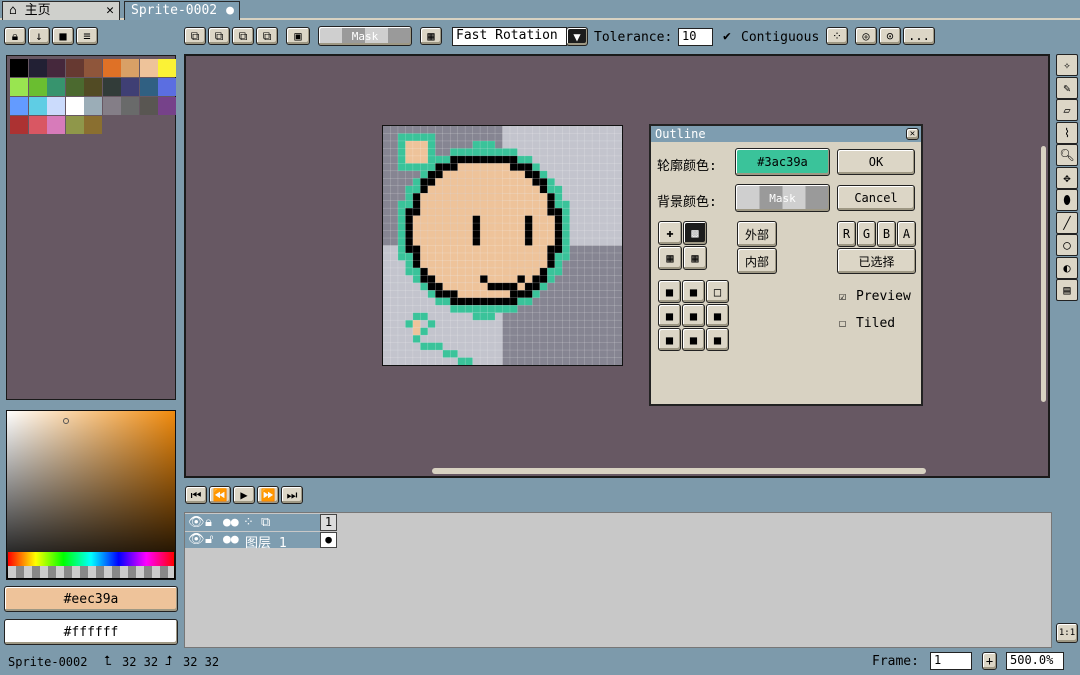 The height and width of the screenshot is (675, 1080). What do you see at coordinates (209, 539) in the screenshot?
I see `unlock-icon: 🔓︎` at bounding box center [209, 539].